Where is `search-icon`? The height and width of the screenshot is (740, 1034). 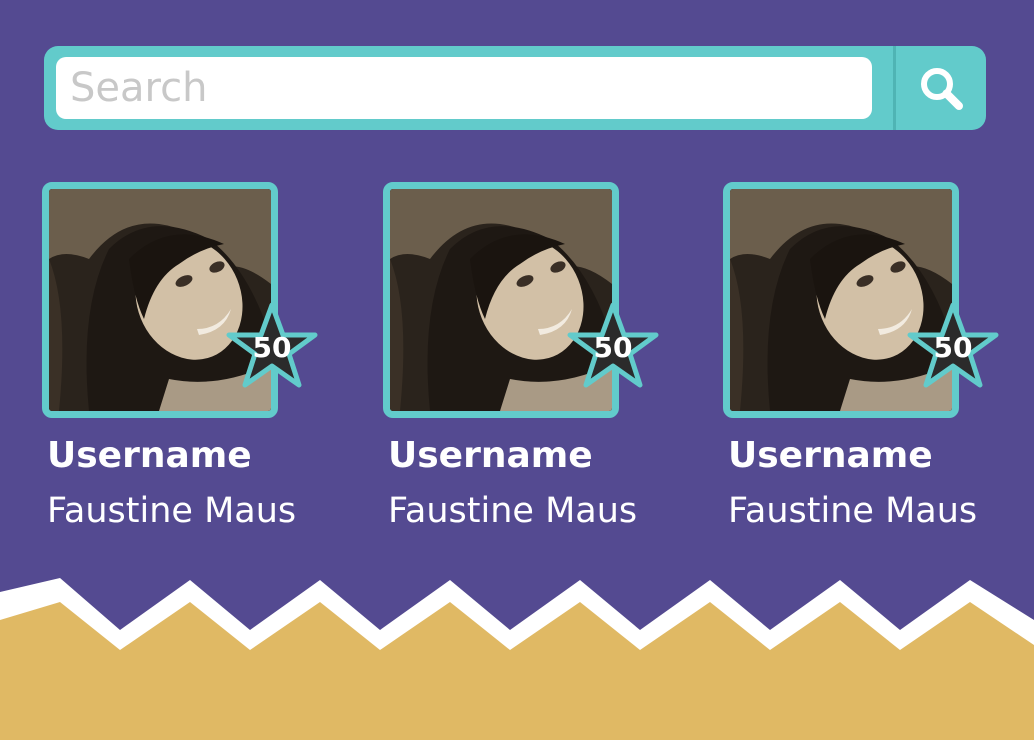
search-icon is located at coordinates (942, 89).